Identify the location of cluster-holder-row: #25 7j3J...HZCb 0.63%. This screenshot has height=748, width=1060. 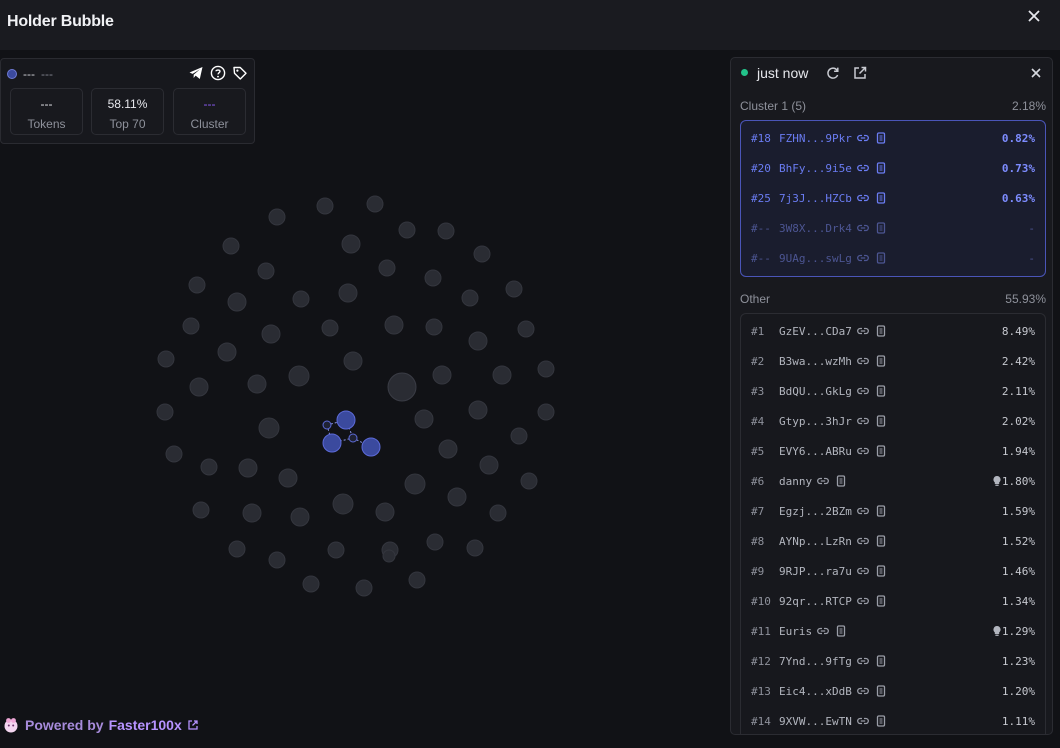
(893, 198).